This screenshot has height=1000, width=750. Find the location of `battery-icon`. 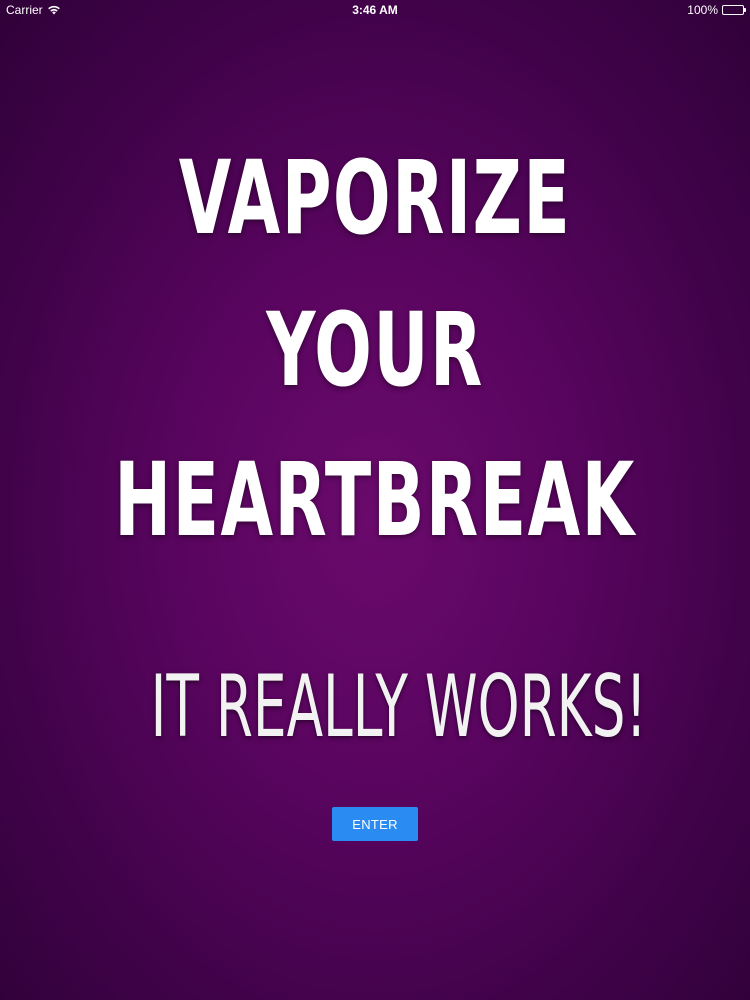

battery-icon is located at coordinates (734, 10).